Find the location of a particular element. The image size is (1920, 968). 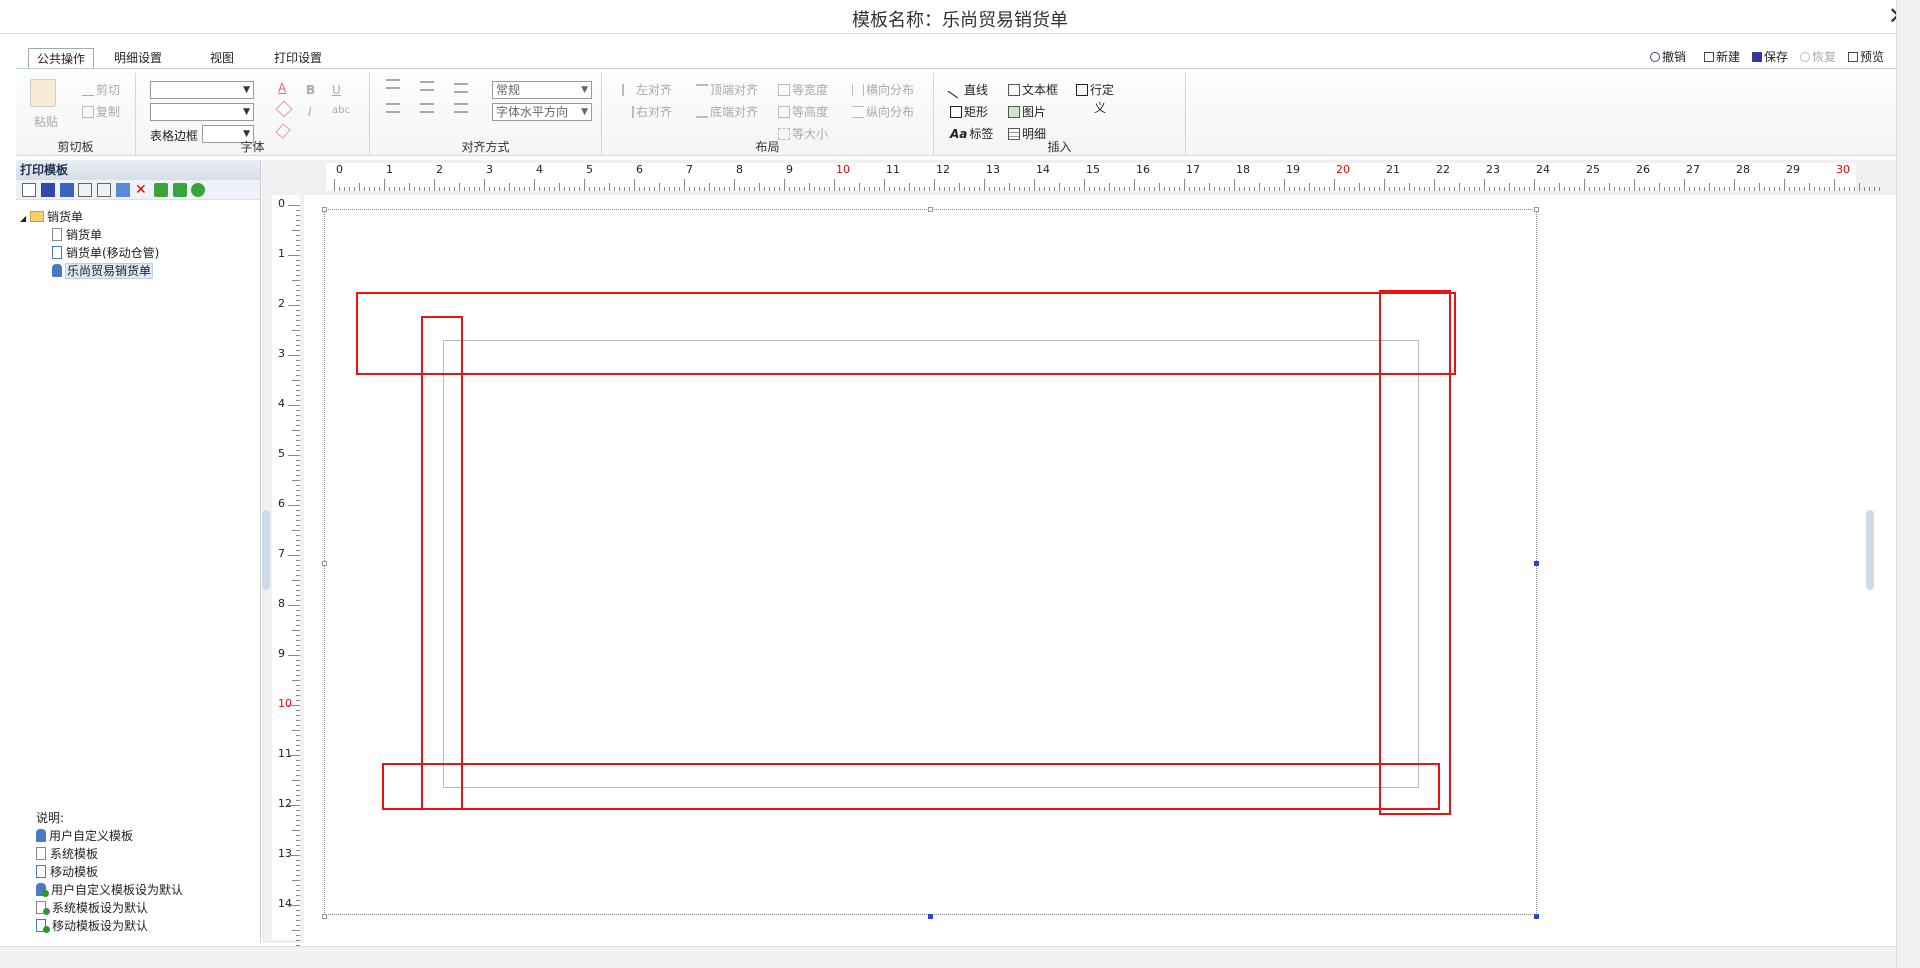

font-family-select: ▼ is located at coordinates (202, 90).